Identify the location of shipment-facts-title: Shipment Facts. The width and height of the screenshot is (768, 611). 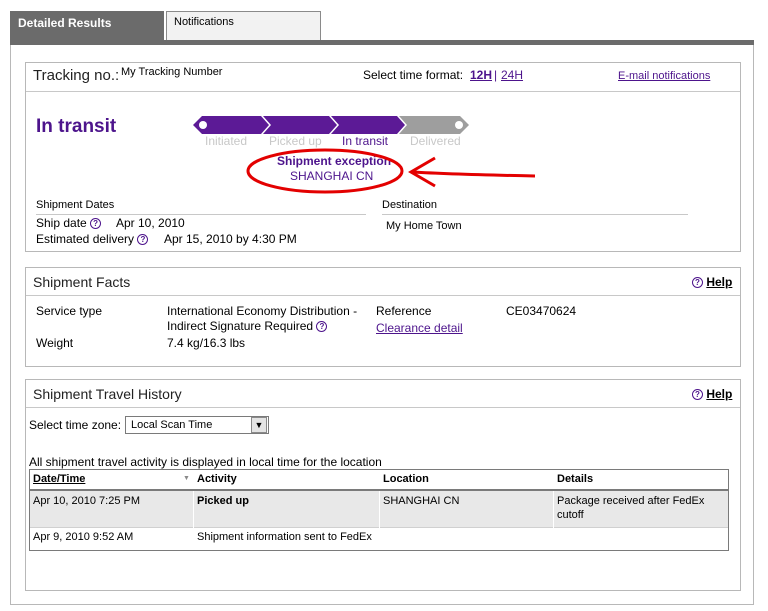
(82, 282).